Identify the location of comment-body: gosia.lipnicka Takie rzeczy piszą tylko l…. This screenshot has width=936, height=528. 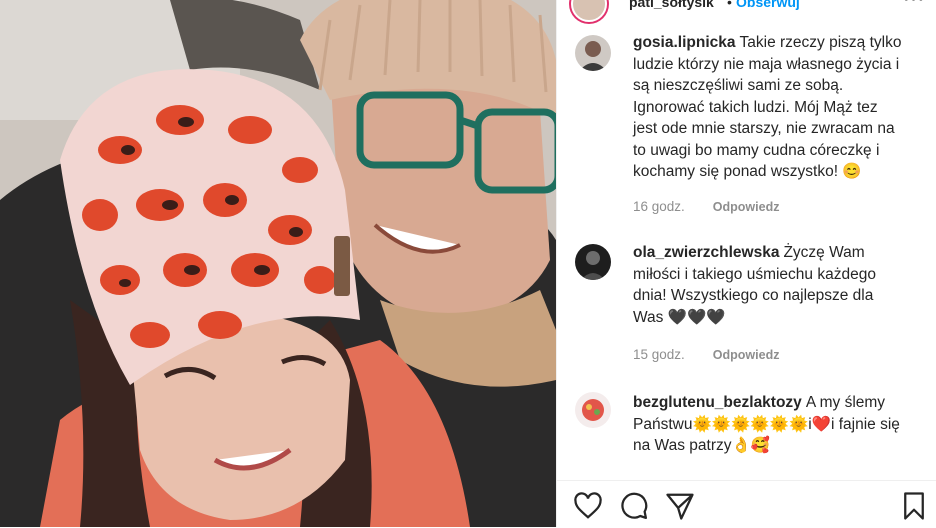
(768, 107).